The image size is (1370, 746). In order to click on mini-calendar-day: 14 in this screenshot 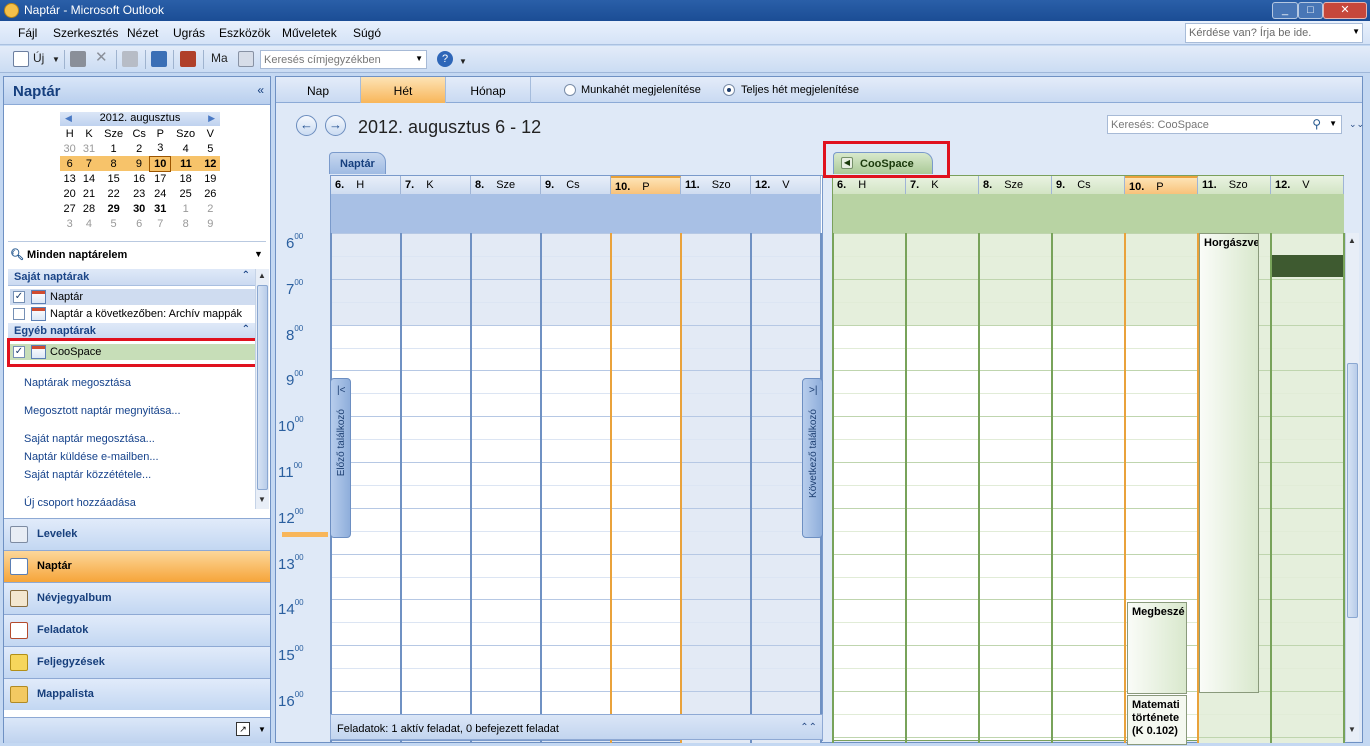, I will do `click(88, 178)`.